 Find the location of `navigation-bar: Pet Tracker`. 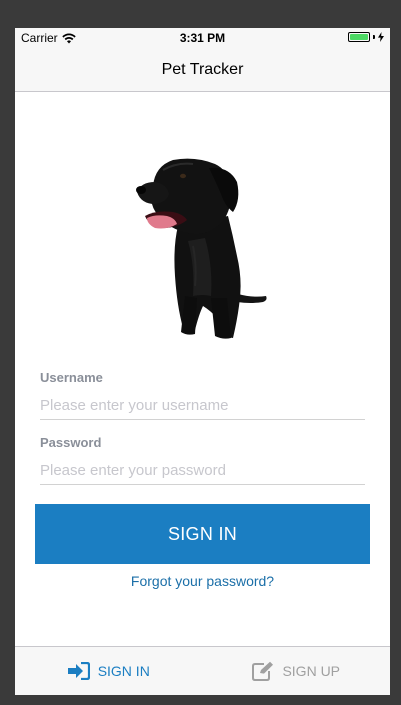

navigation-bar: Pet Tracker is located at coordinates (202, 70).